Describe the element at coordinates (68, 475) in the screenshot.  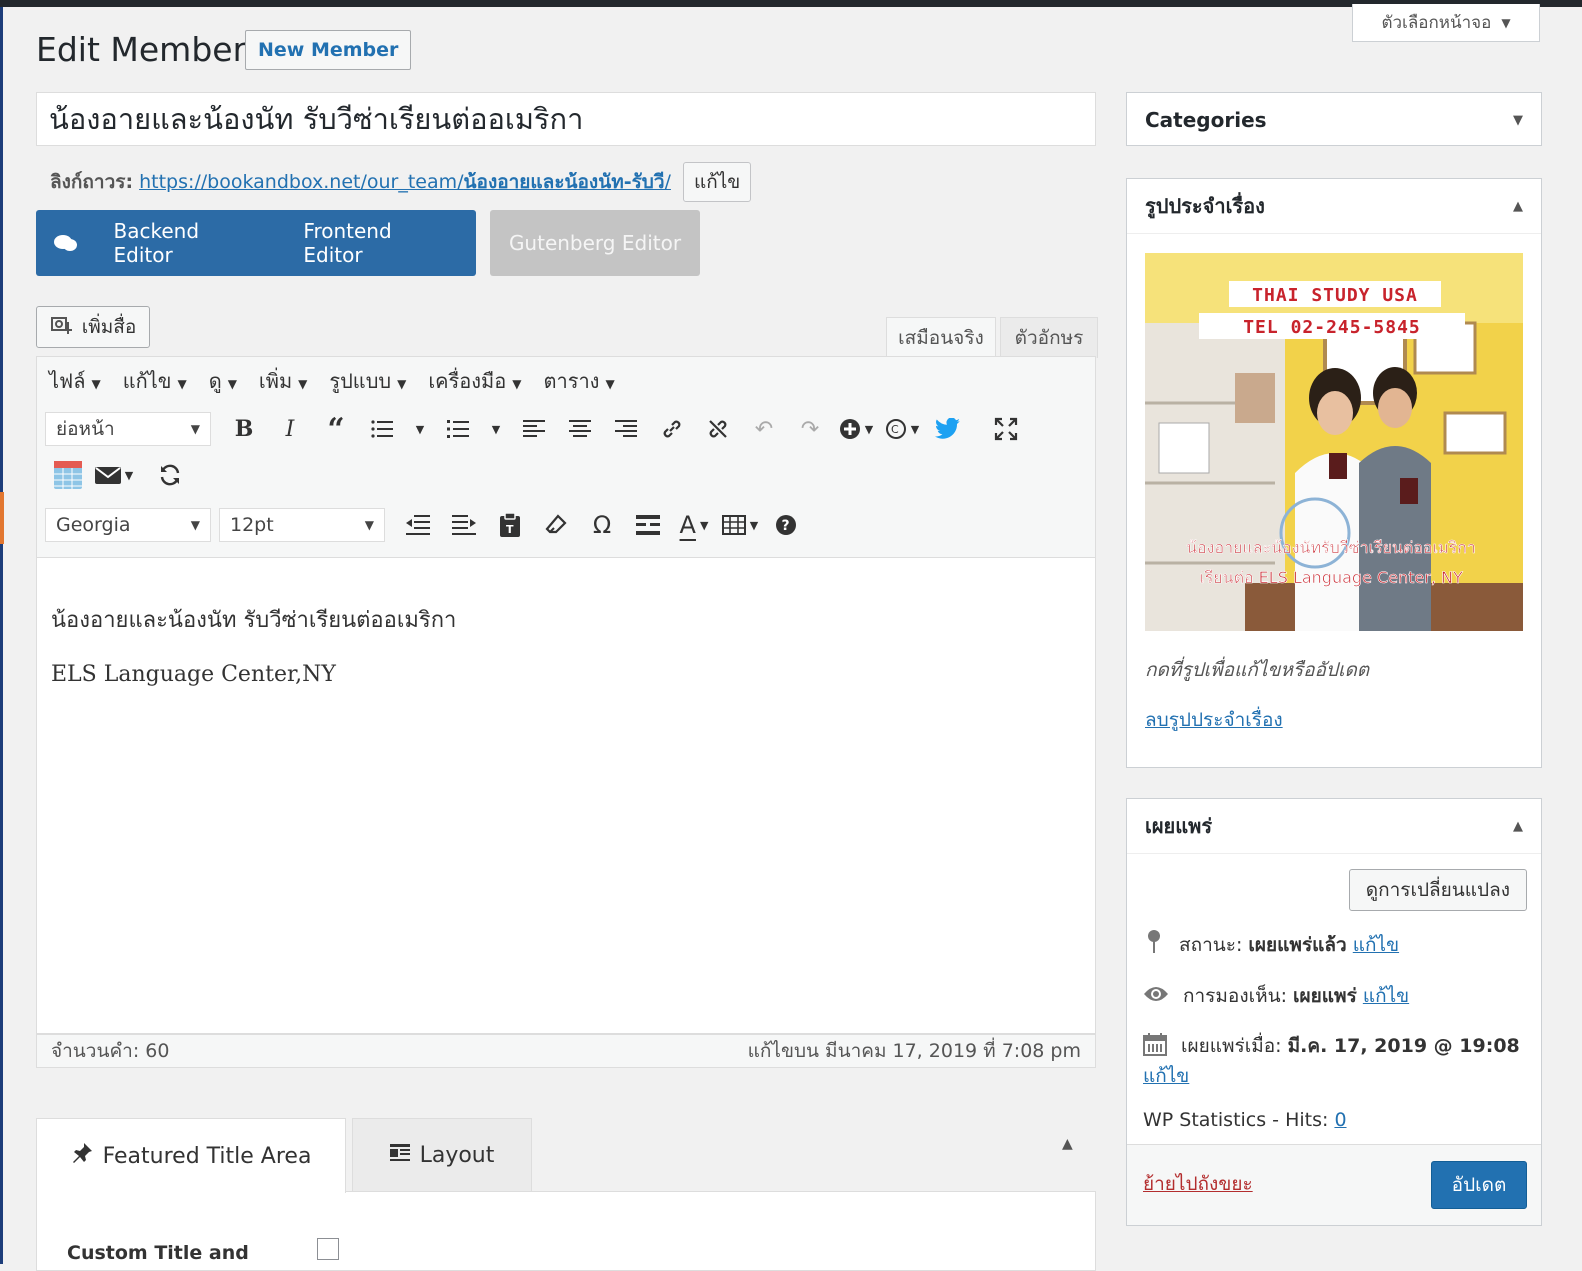
I see `table-plugin-icon` at that location.